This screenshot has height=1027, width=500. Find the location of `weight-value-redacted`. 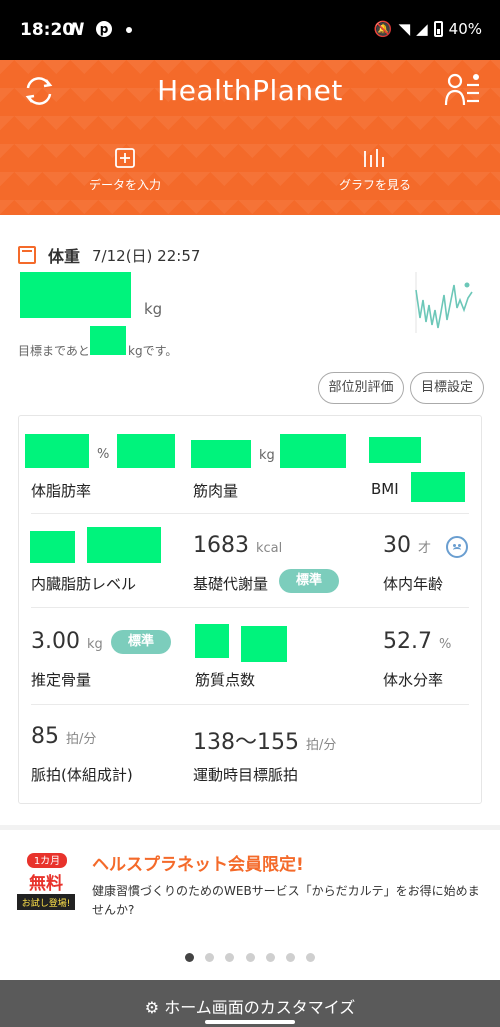

weight-value-redacted is located at coordinates (75, 295).